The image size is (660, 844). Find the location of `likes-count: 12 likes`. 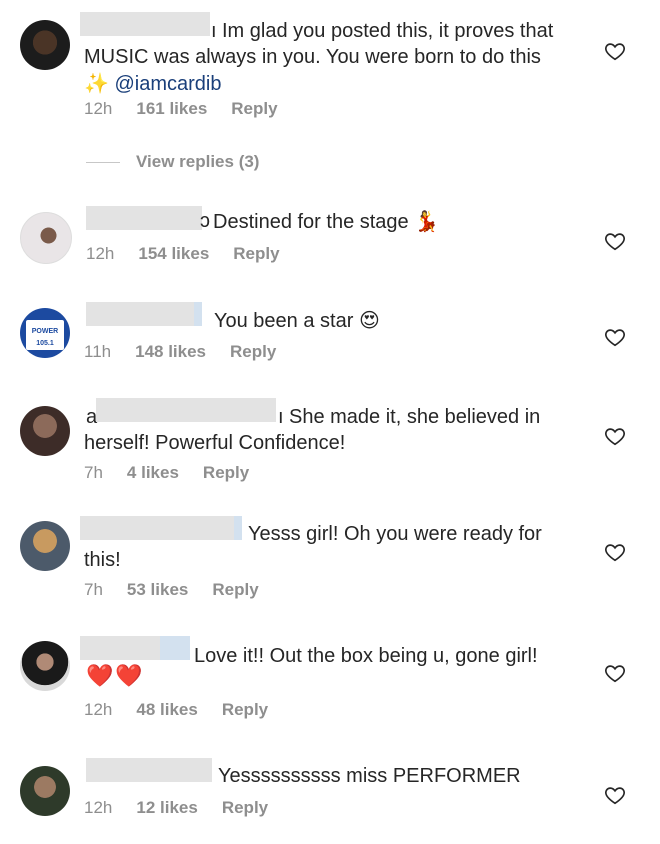

likes-count: 12 likes is located at coordinates (166, 807).